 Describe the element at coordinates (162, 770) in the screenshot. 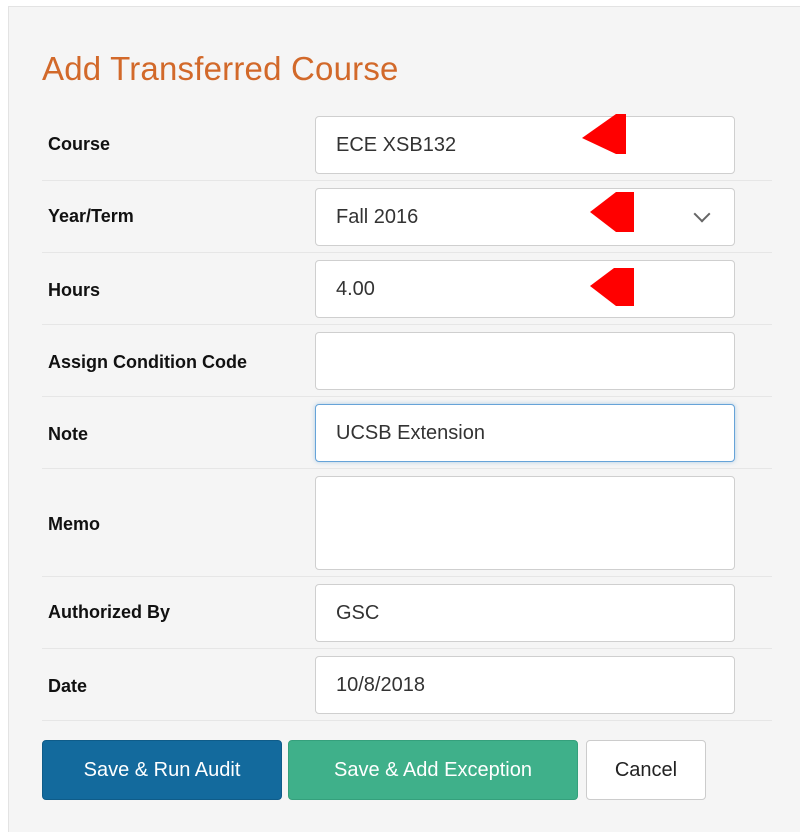

I see `save-run-audit-button: Save & Run Audit` at that location.